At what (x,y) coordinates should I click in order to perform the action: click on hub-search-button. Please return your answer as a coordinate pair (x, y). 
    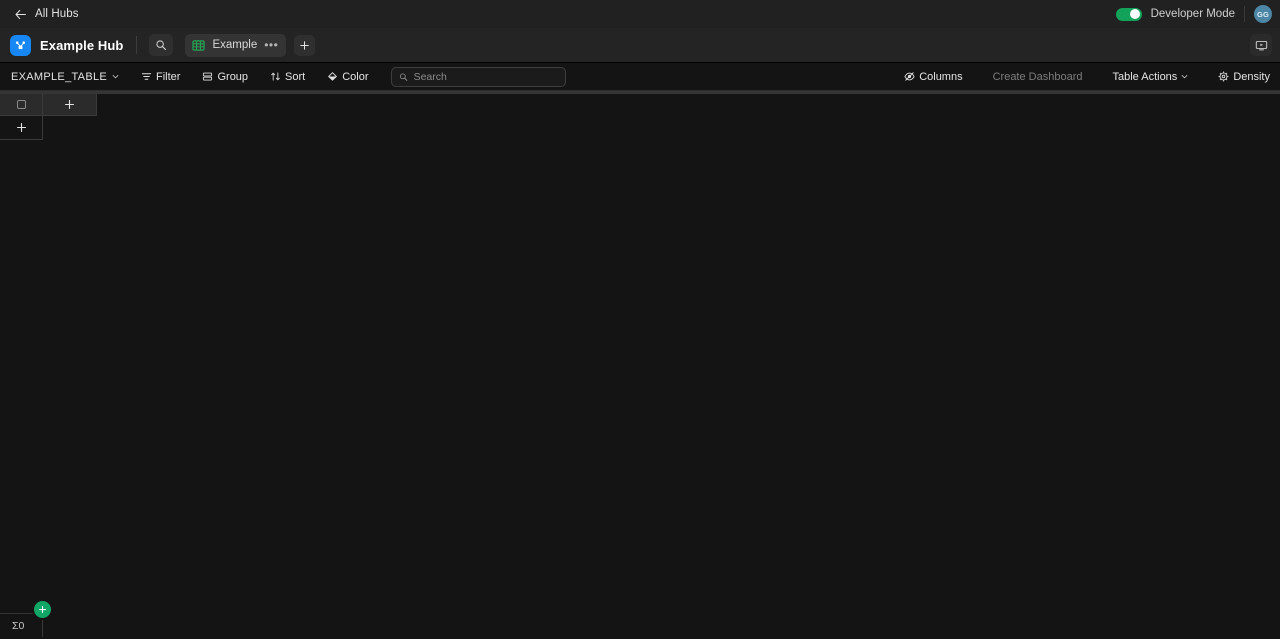
    Looking at the image, I should click on (161, 45).